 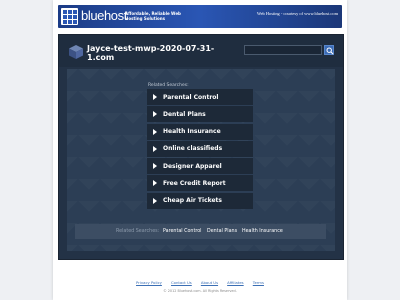 What do you see at coordinates (76, 52) in the screenshot?
I see `cube-icon` at bounding box center [76, 52].